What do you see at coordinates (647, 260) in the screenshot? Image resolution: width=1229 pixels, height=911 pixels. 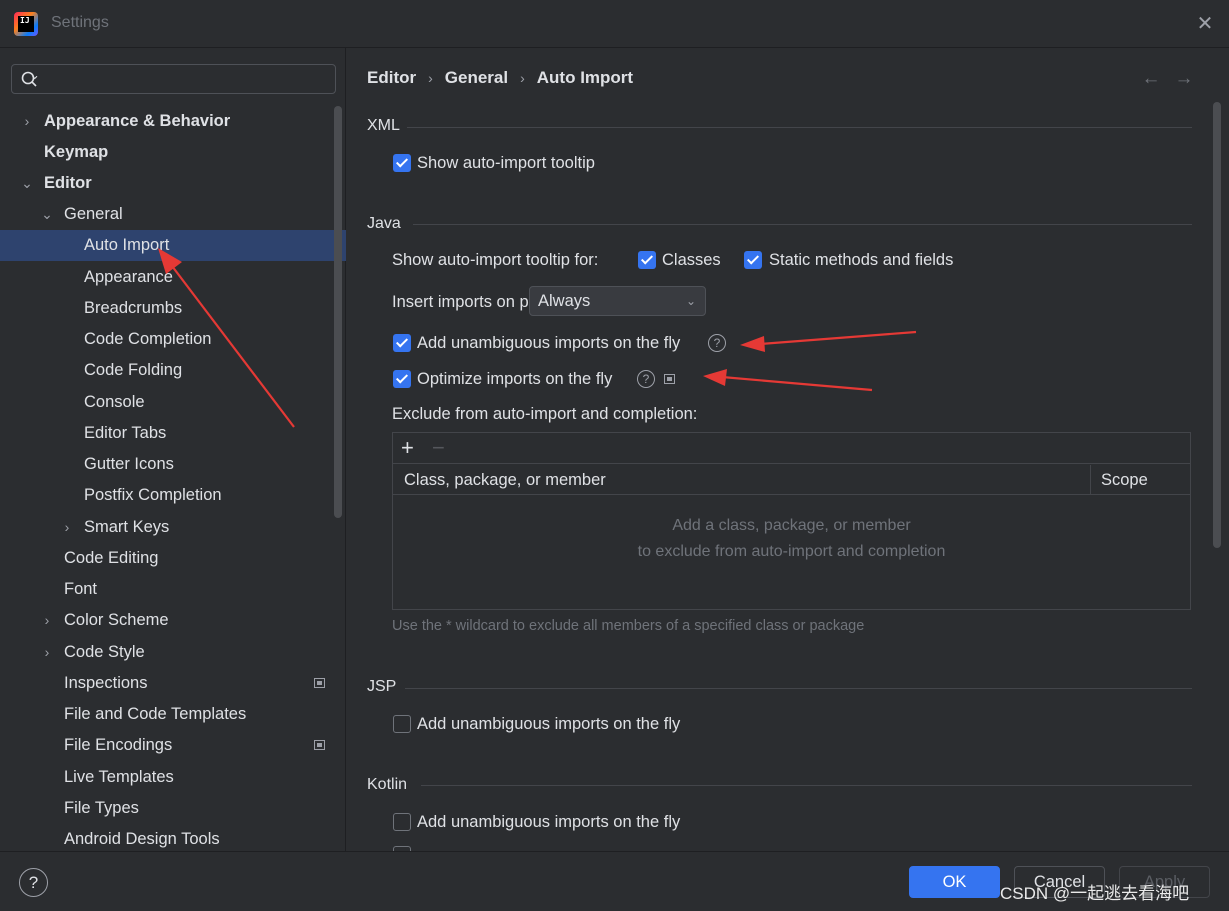 I see `java-classes-checkbox` at bounding box center [647, 260].